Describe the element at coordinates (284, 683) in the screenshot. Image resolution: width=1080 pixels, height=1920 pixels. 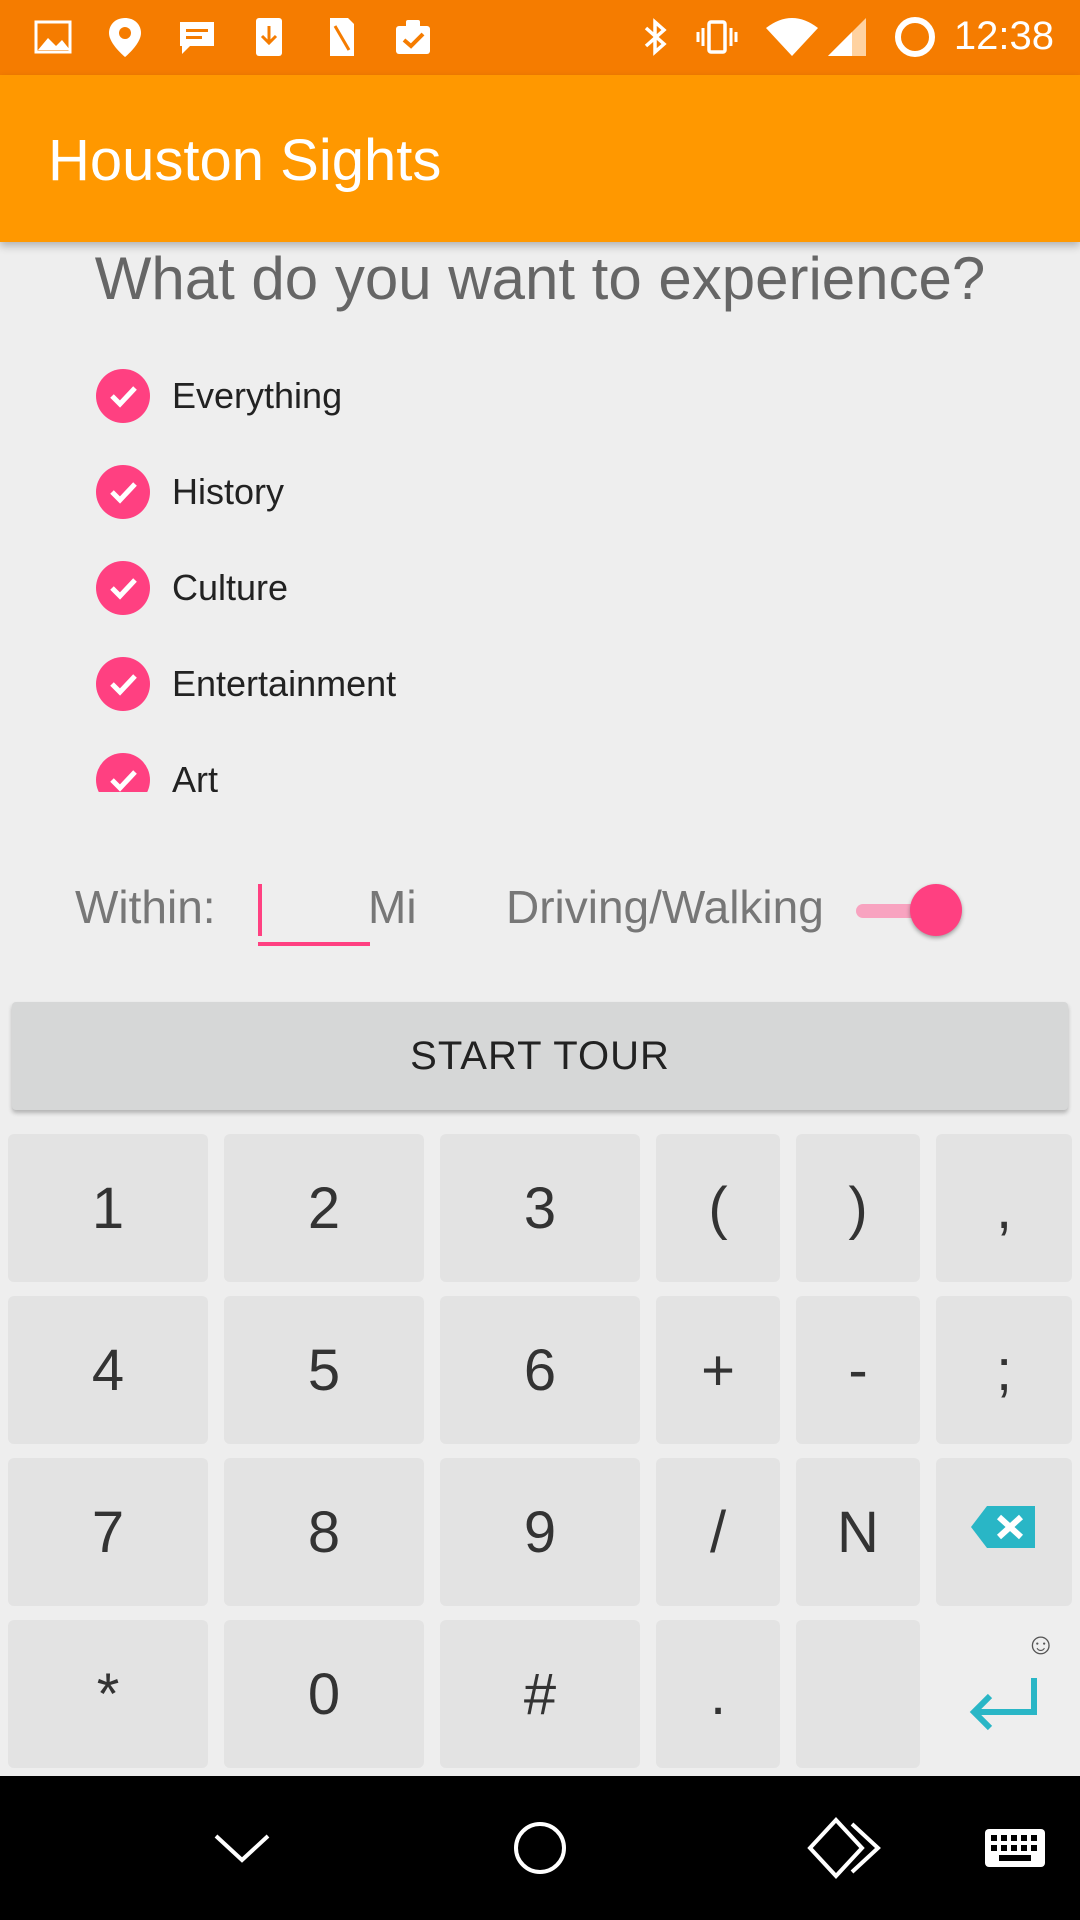
I see `category-label: Entertainment` at that location.